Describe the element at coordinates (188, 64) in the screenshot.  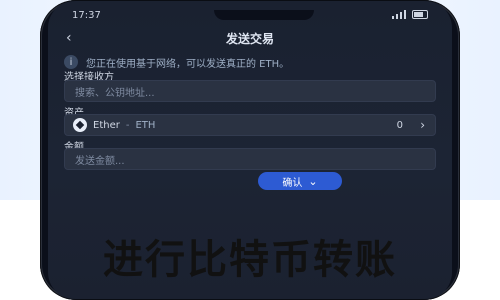
I see `notice-text: 您正在使用基于网络，可以发送真正的 ETH。` at that location.